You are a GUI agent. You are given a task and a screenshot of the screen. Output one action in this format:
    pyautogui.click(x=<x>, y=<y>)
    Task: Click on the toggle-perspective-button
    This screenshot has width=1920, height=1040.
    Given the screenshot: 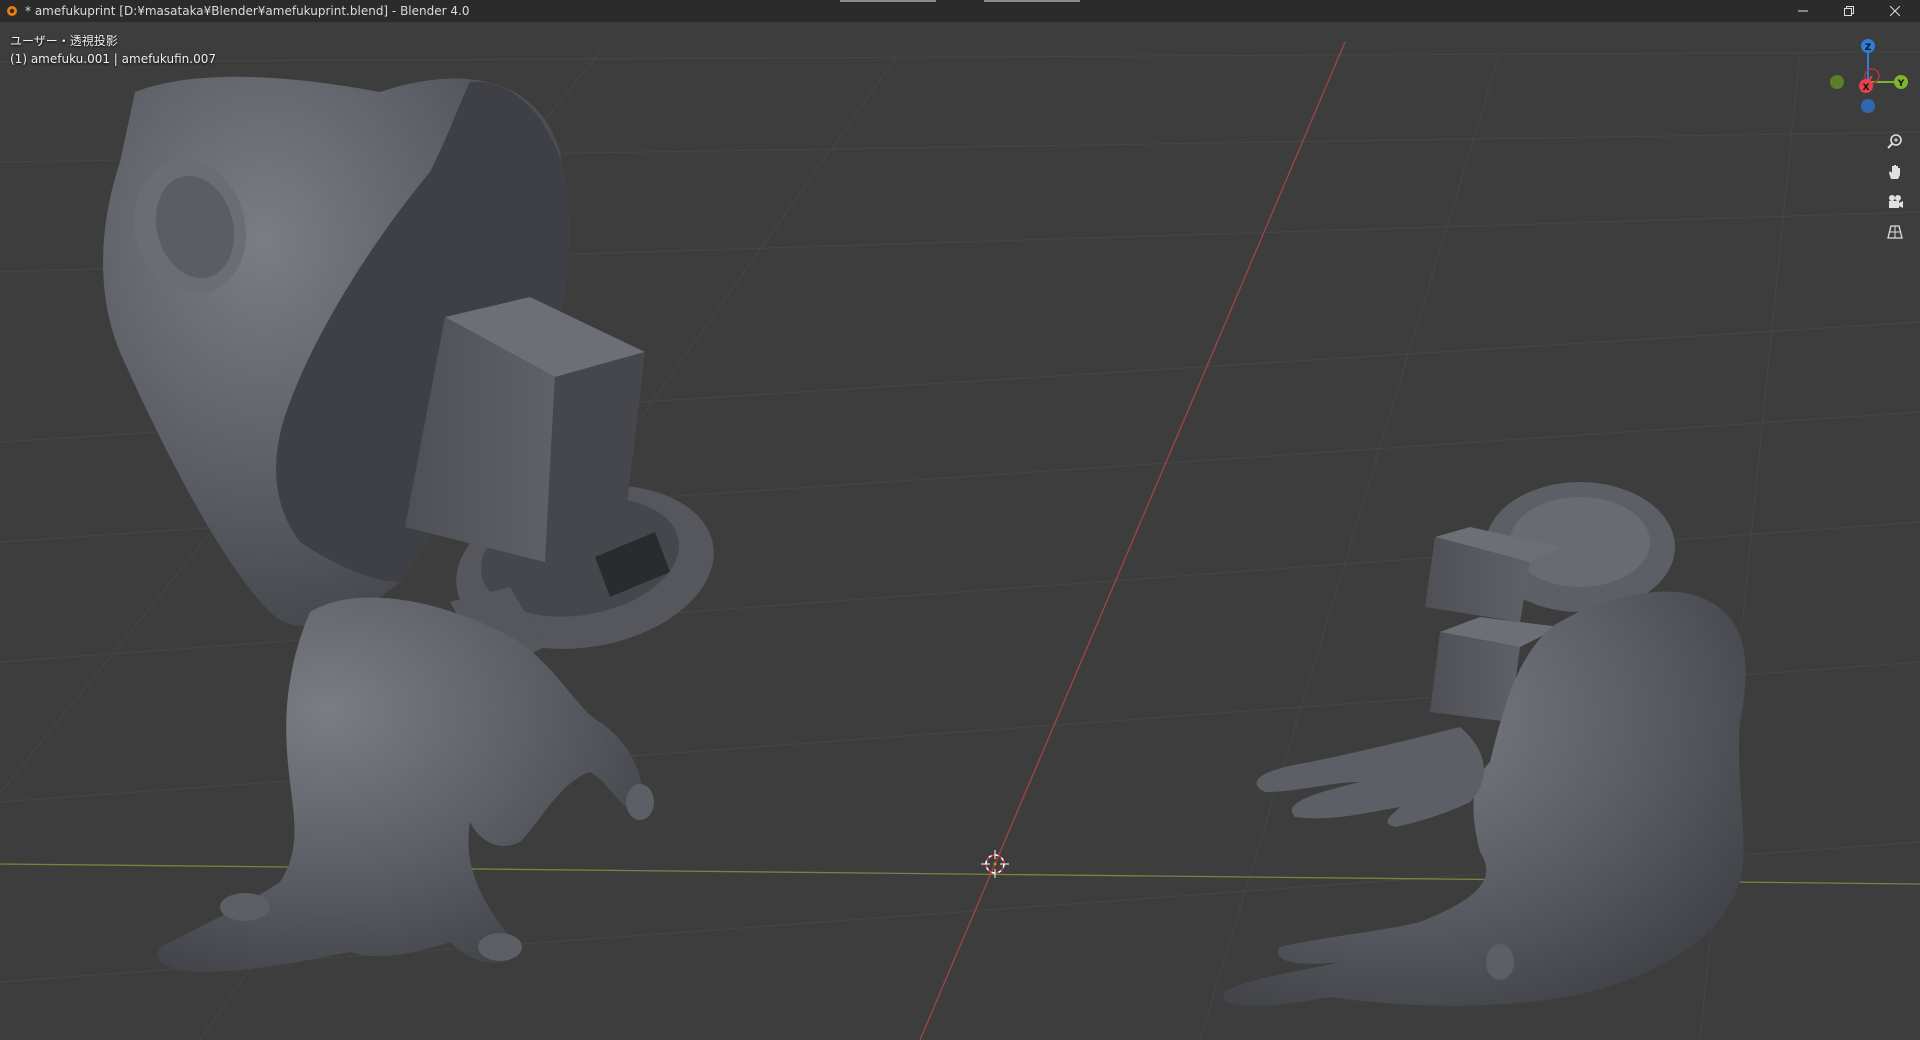 What is the action you would take?
    pyautogui.click(x=1895, y=232)
    